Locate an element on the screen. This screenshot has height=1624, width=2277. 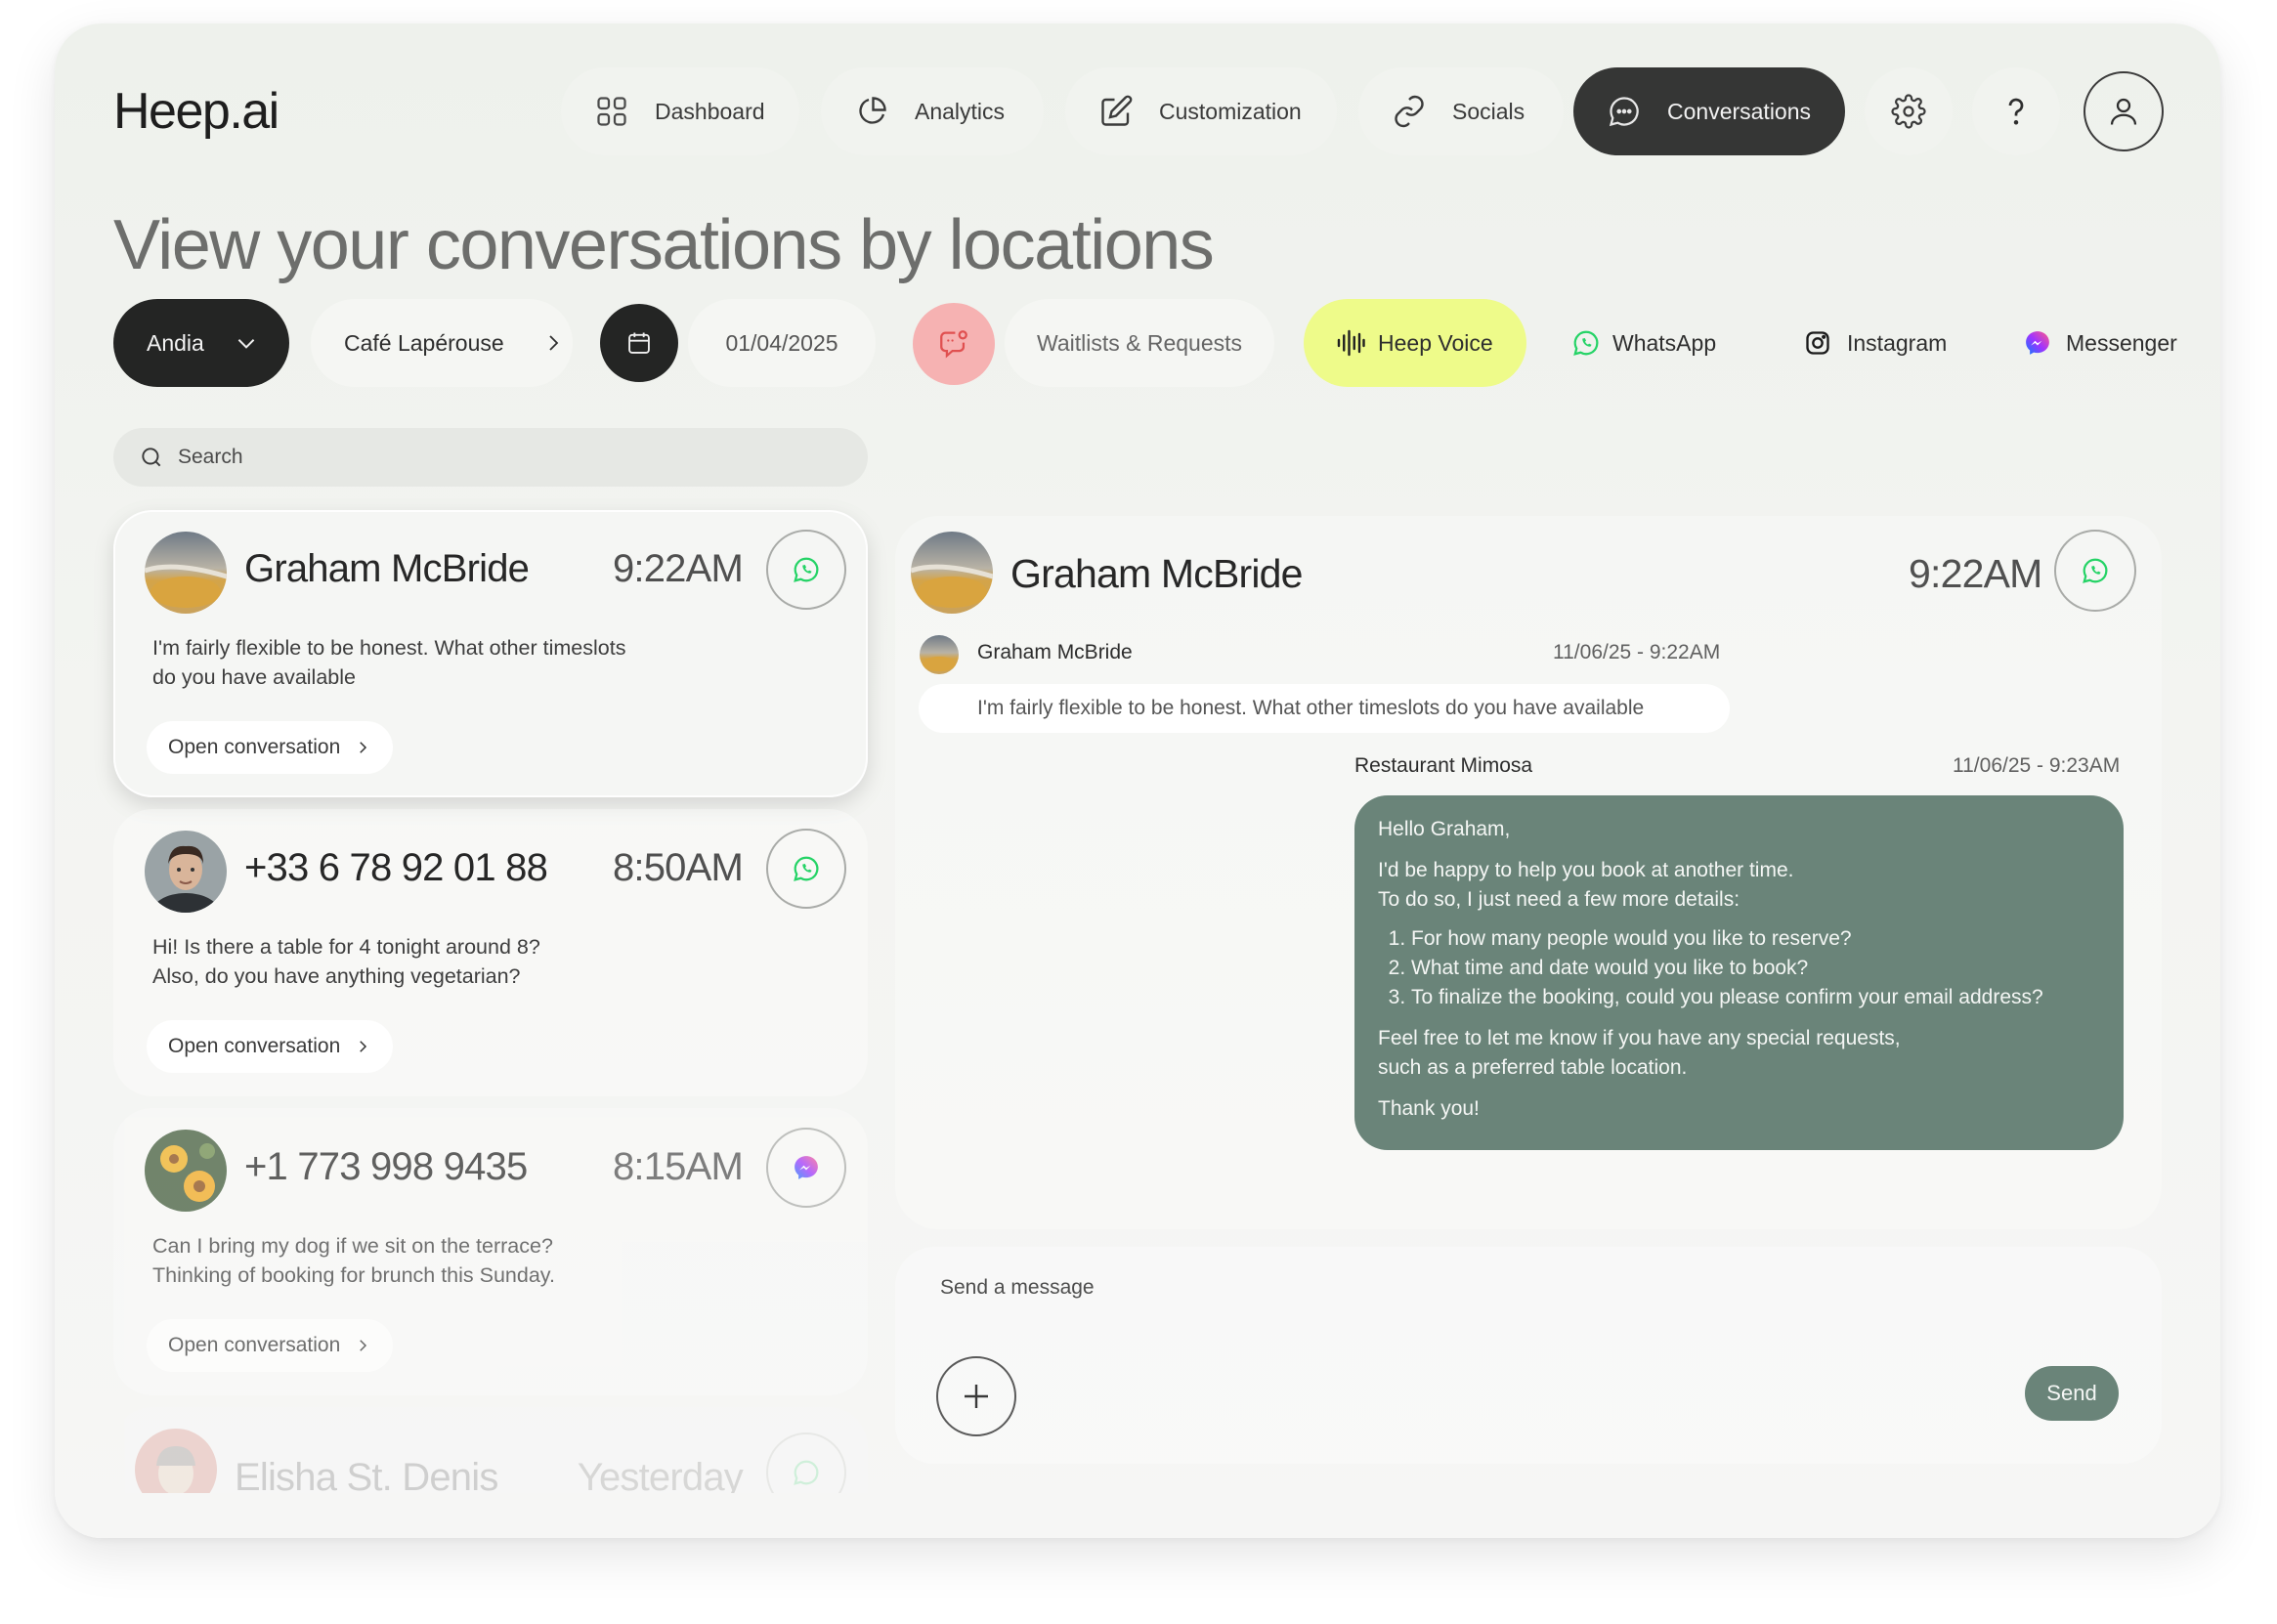
preview-line: do you have available is located at coordinates (254, 677).